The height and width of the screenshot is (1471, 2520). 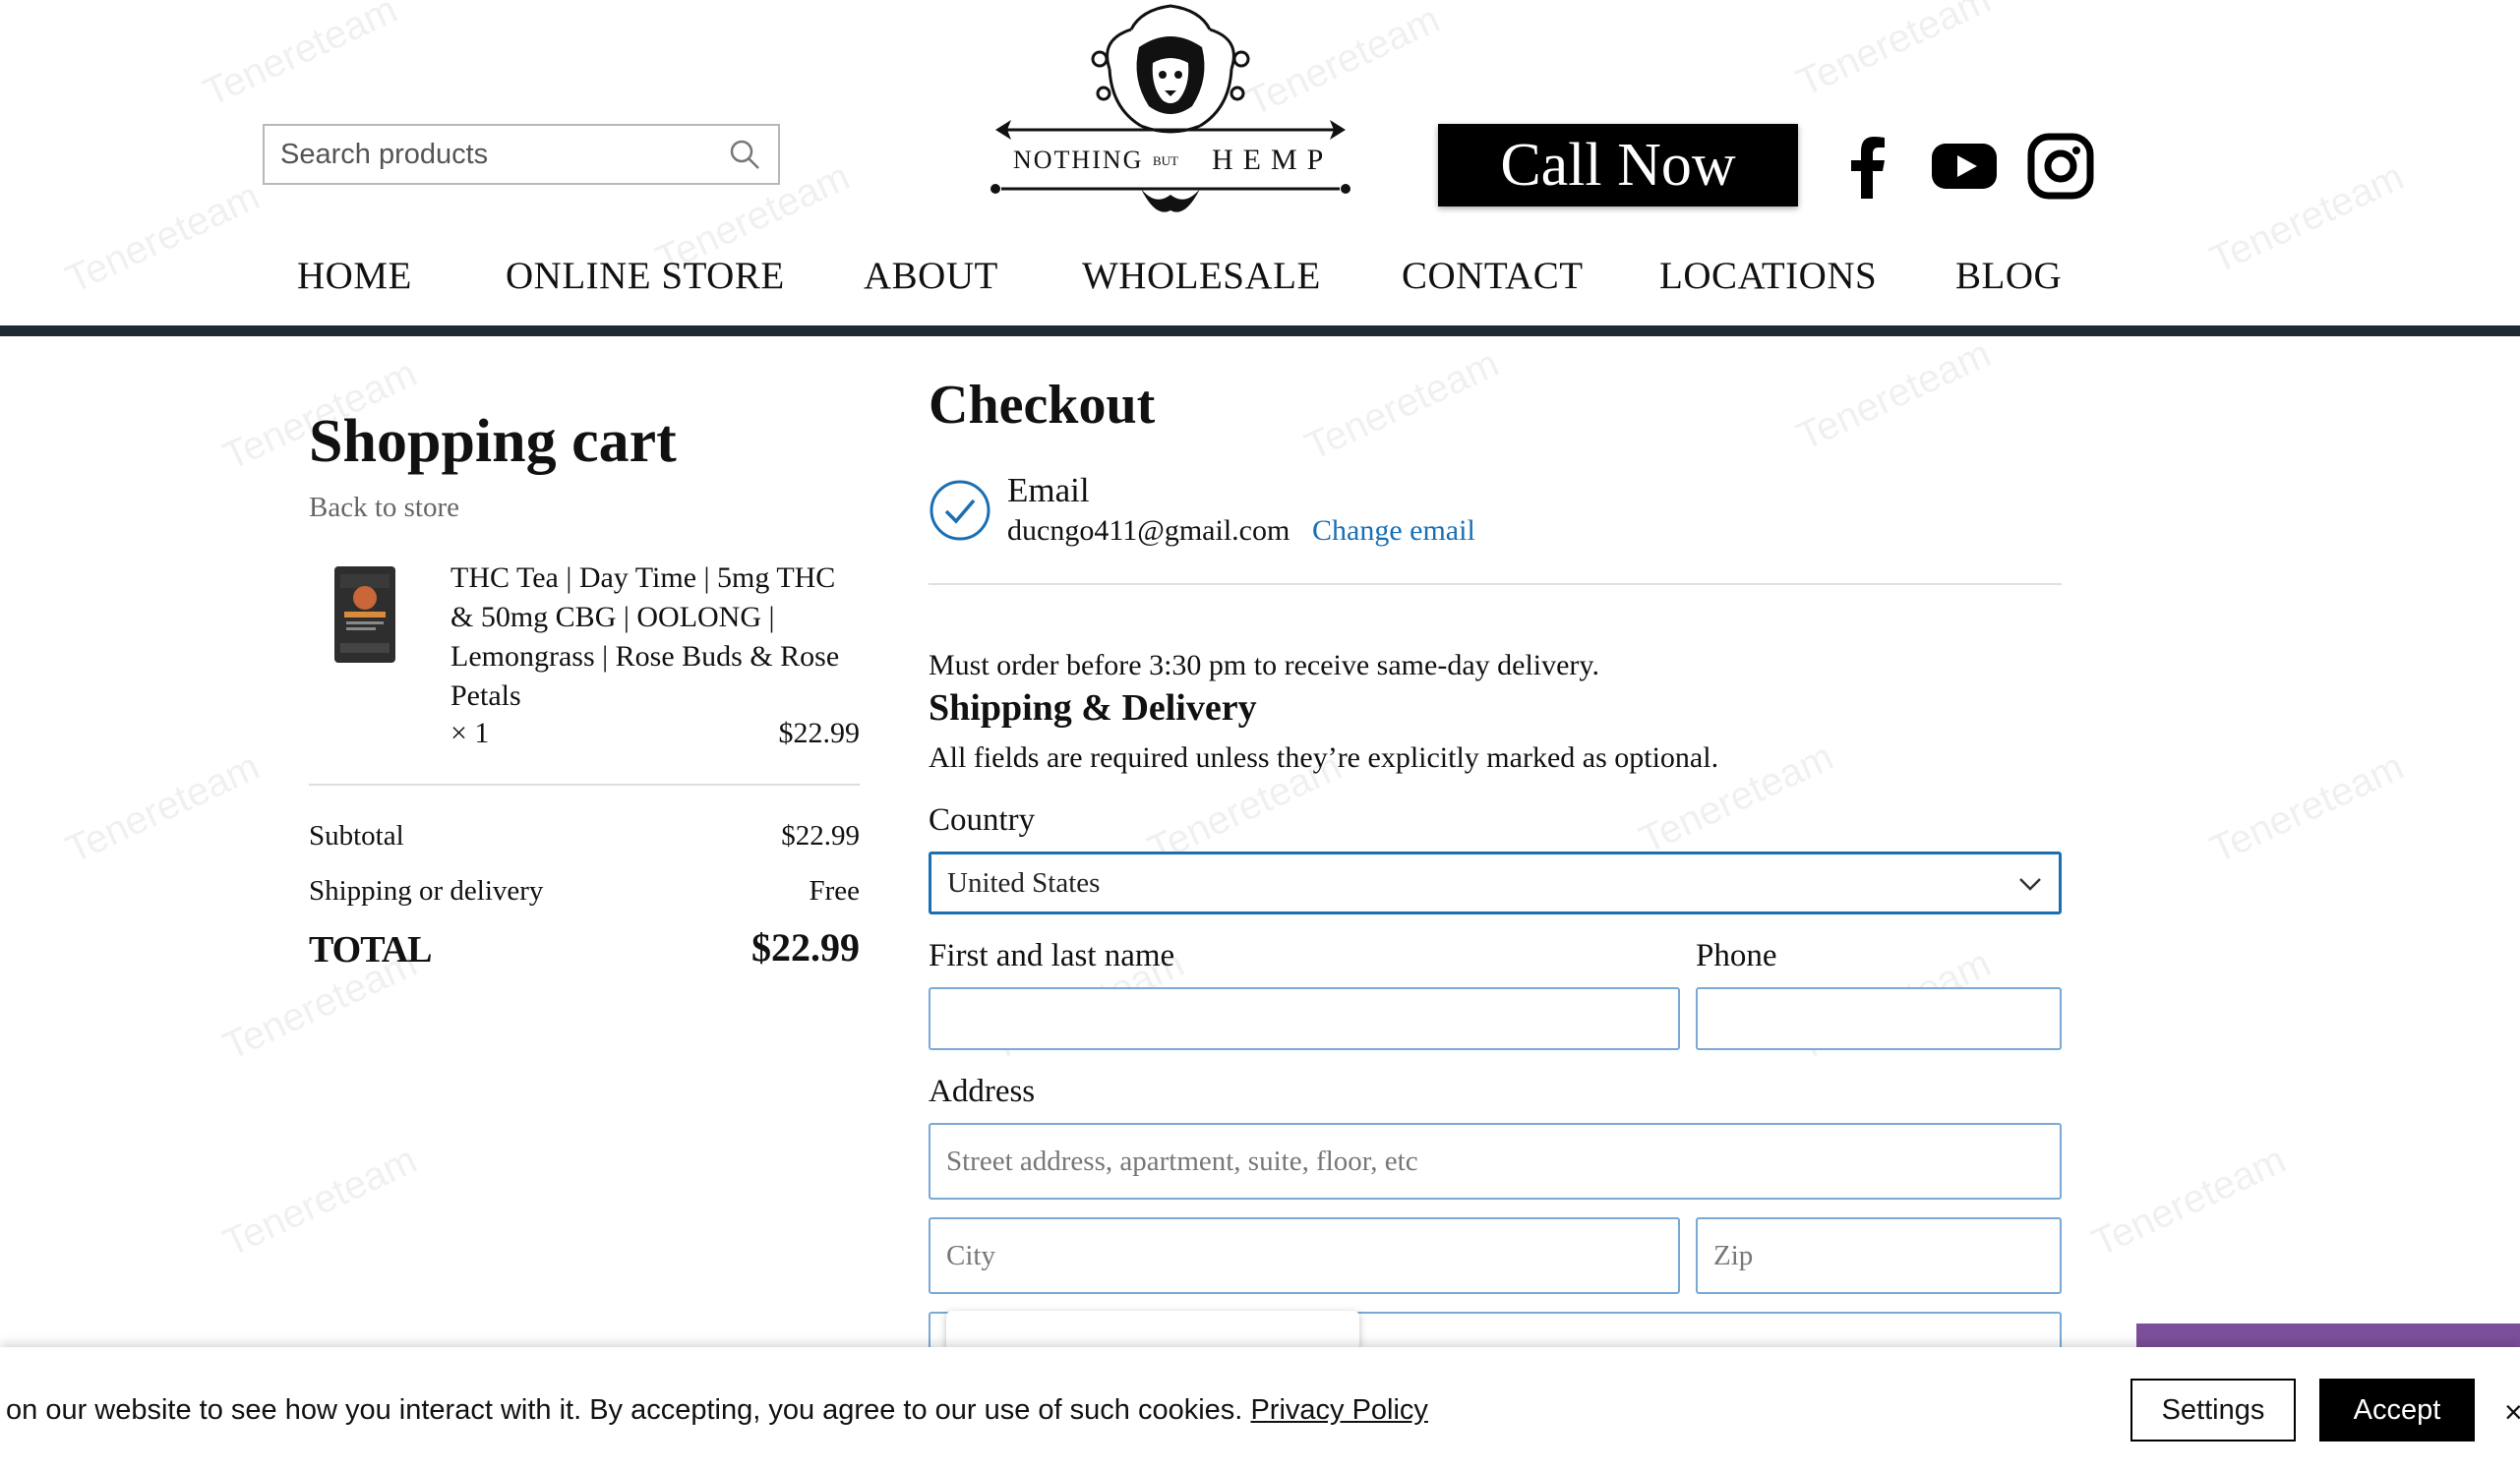 What do you see at coordinates (1024, 882) in the screenshot?
I see `country-value: United States` at bounding box center [1024, 882].